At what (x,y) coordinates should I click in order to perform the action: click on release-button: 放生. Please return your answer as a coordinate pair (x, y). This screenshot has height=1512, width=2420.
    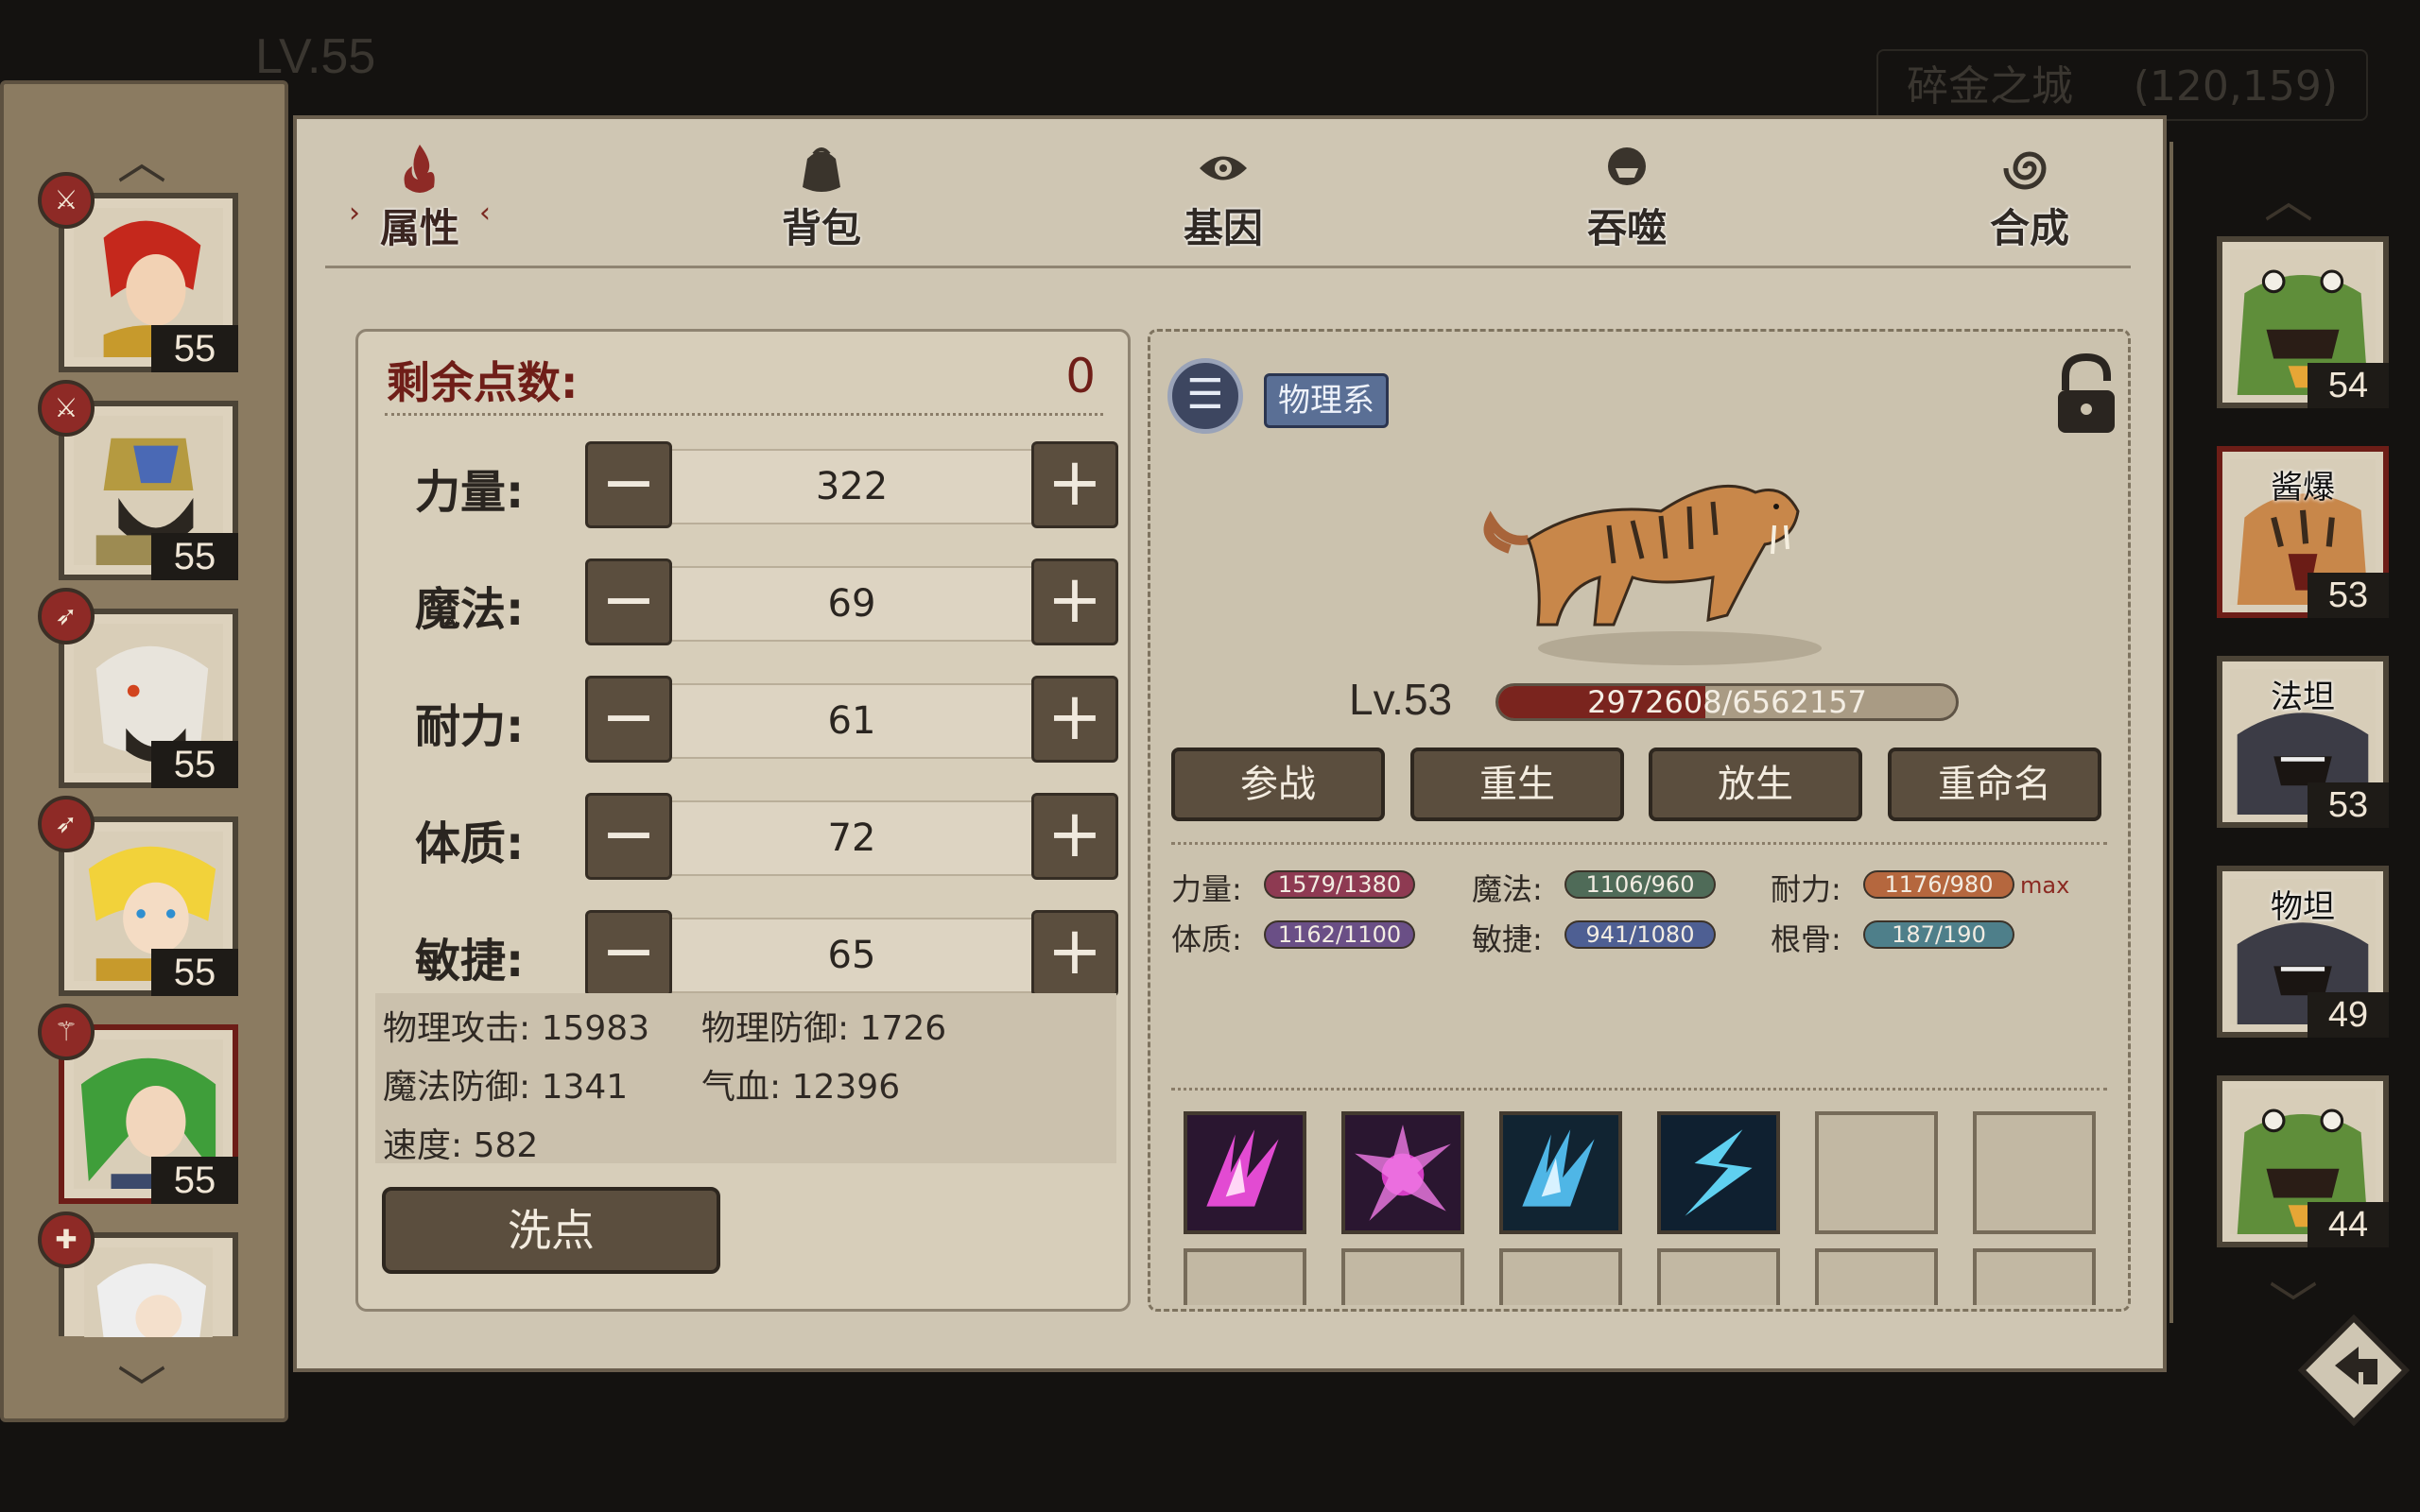
    Looking at the image, I should click on (1755, 784).